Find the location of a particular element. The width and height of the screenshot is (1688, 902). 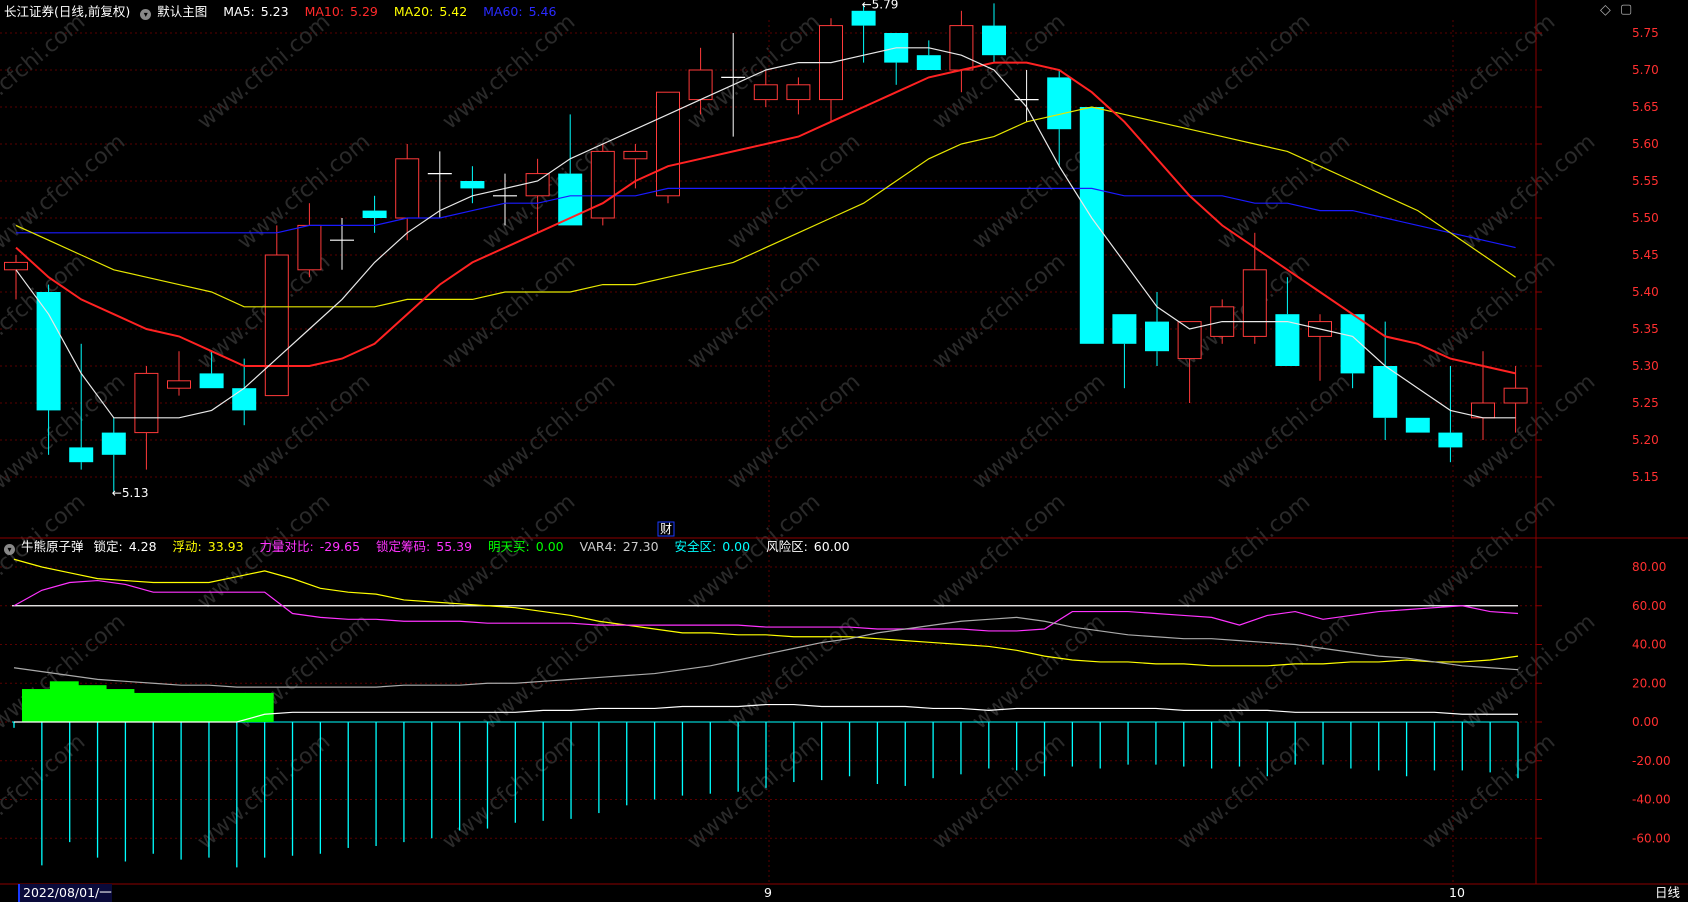

low-marker: ←5.13 is located at coordinates (130, 493).